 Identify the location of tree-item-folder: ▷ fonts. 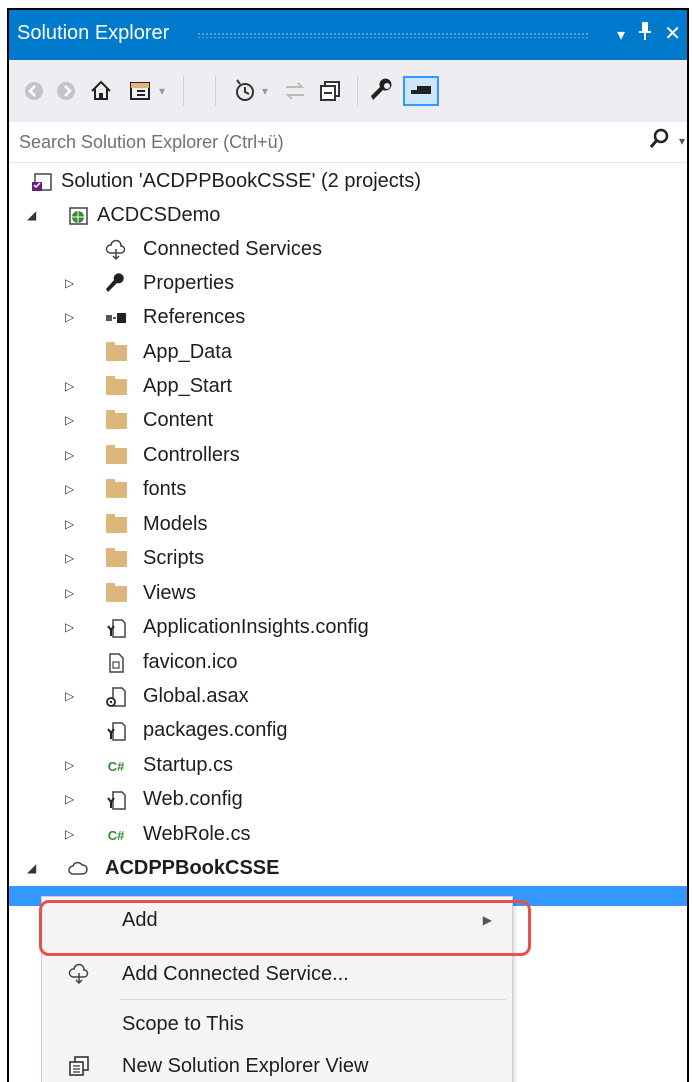
(348, 490).